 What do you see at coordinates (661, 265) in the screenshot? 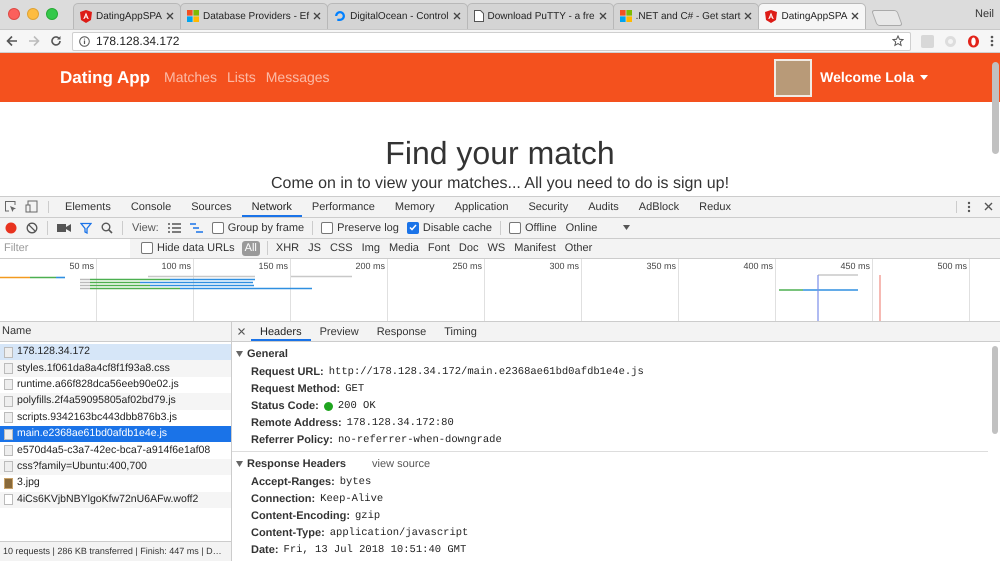
I see `tick-label: 350 ms` at bounding box center [661, 265].